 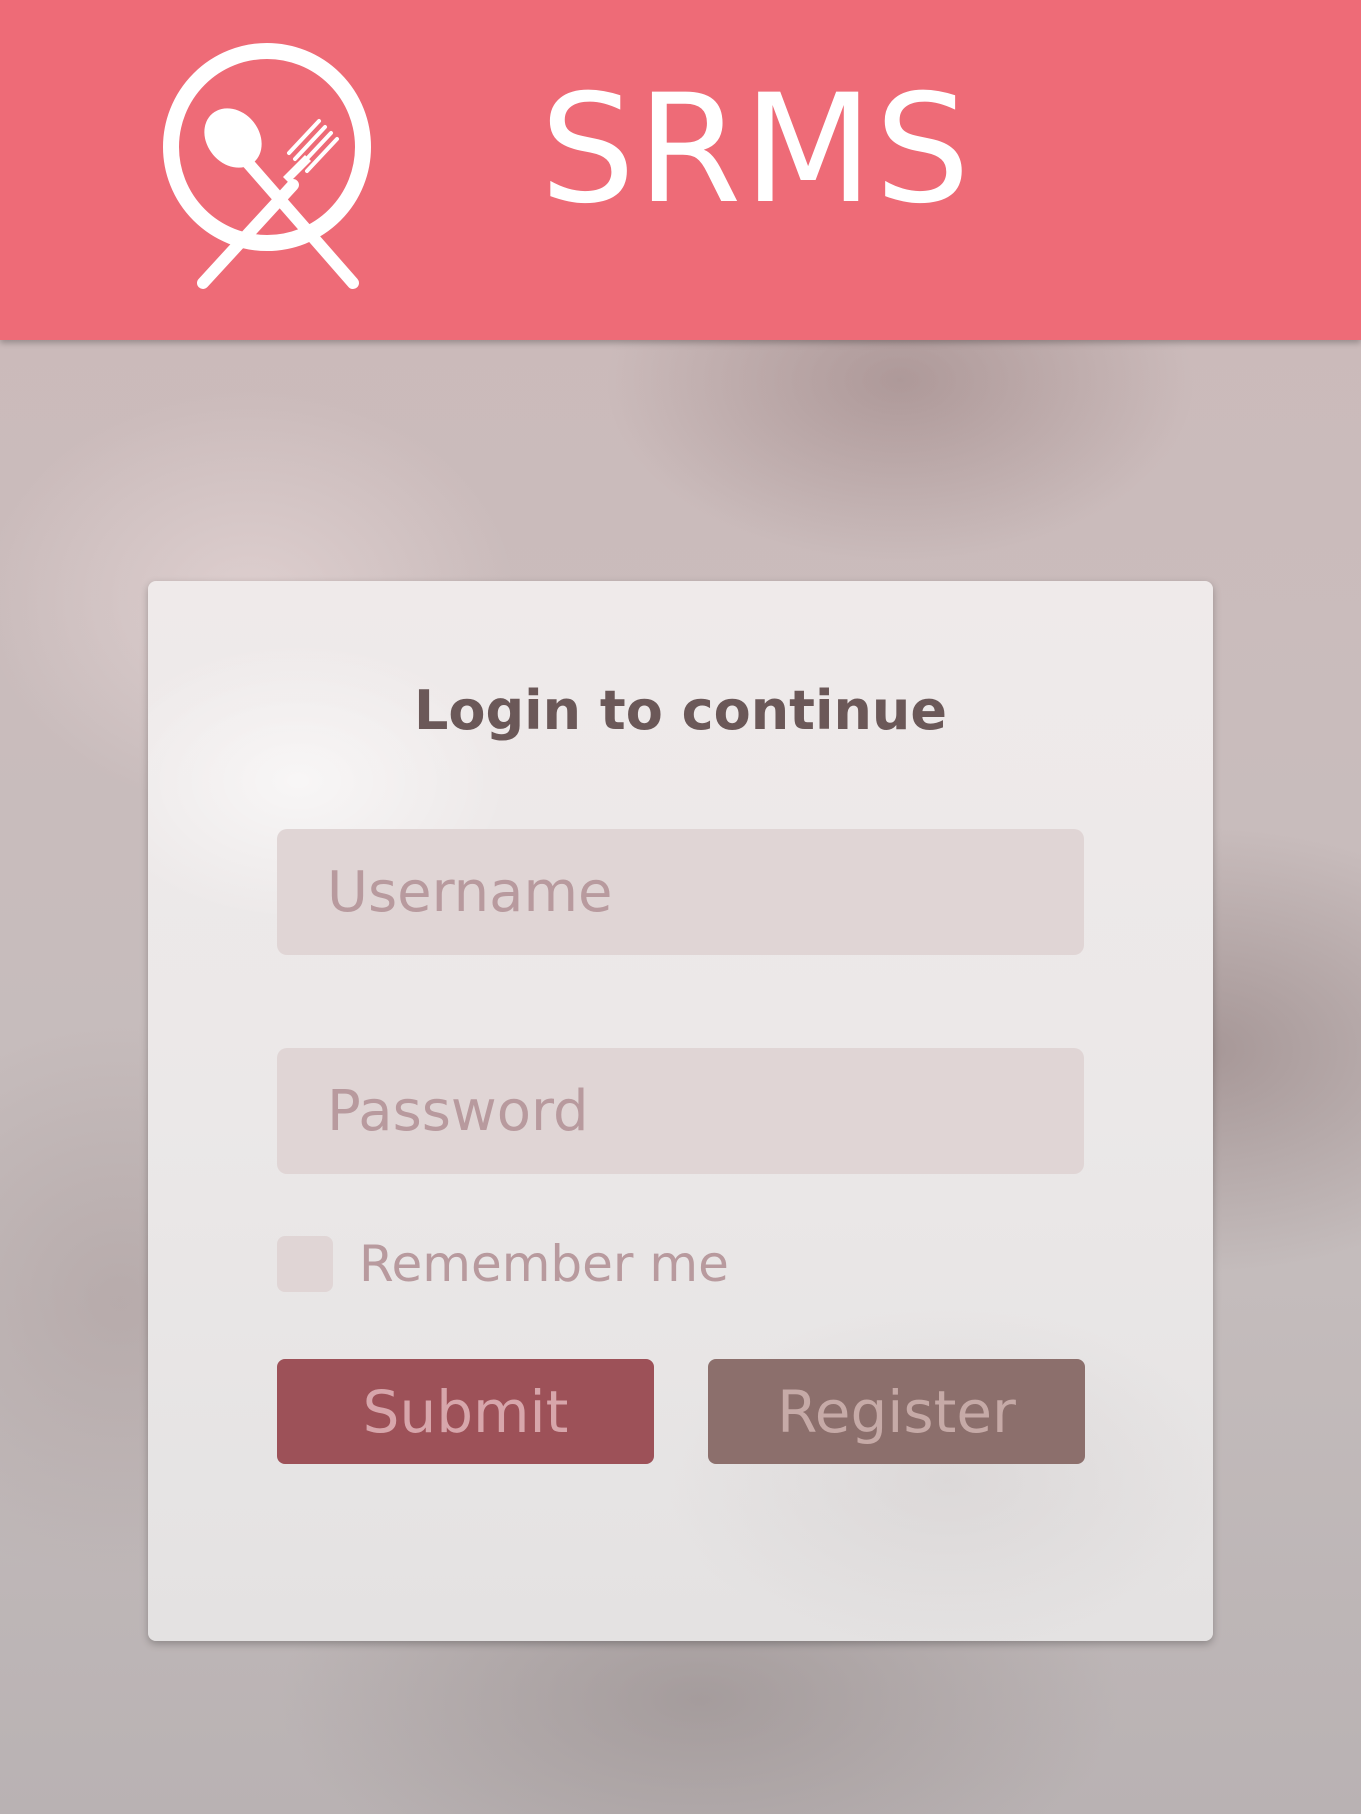 I want to click on remember-me-checkbox, so click(x=305, y=1264).